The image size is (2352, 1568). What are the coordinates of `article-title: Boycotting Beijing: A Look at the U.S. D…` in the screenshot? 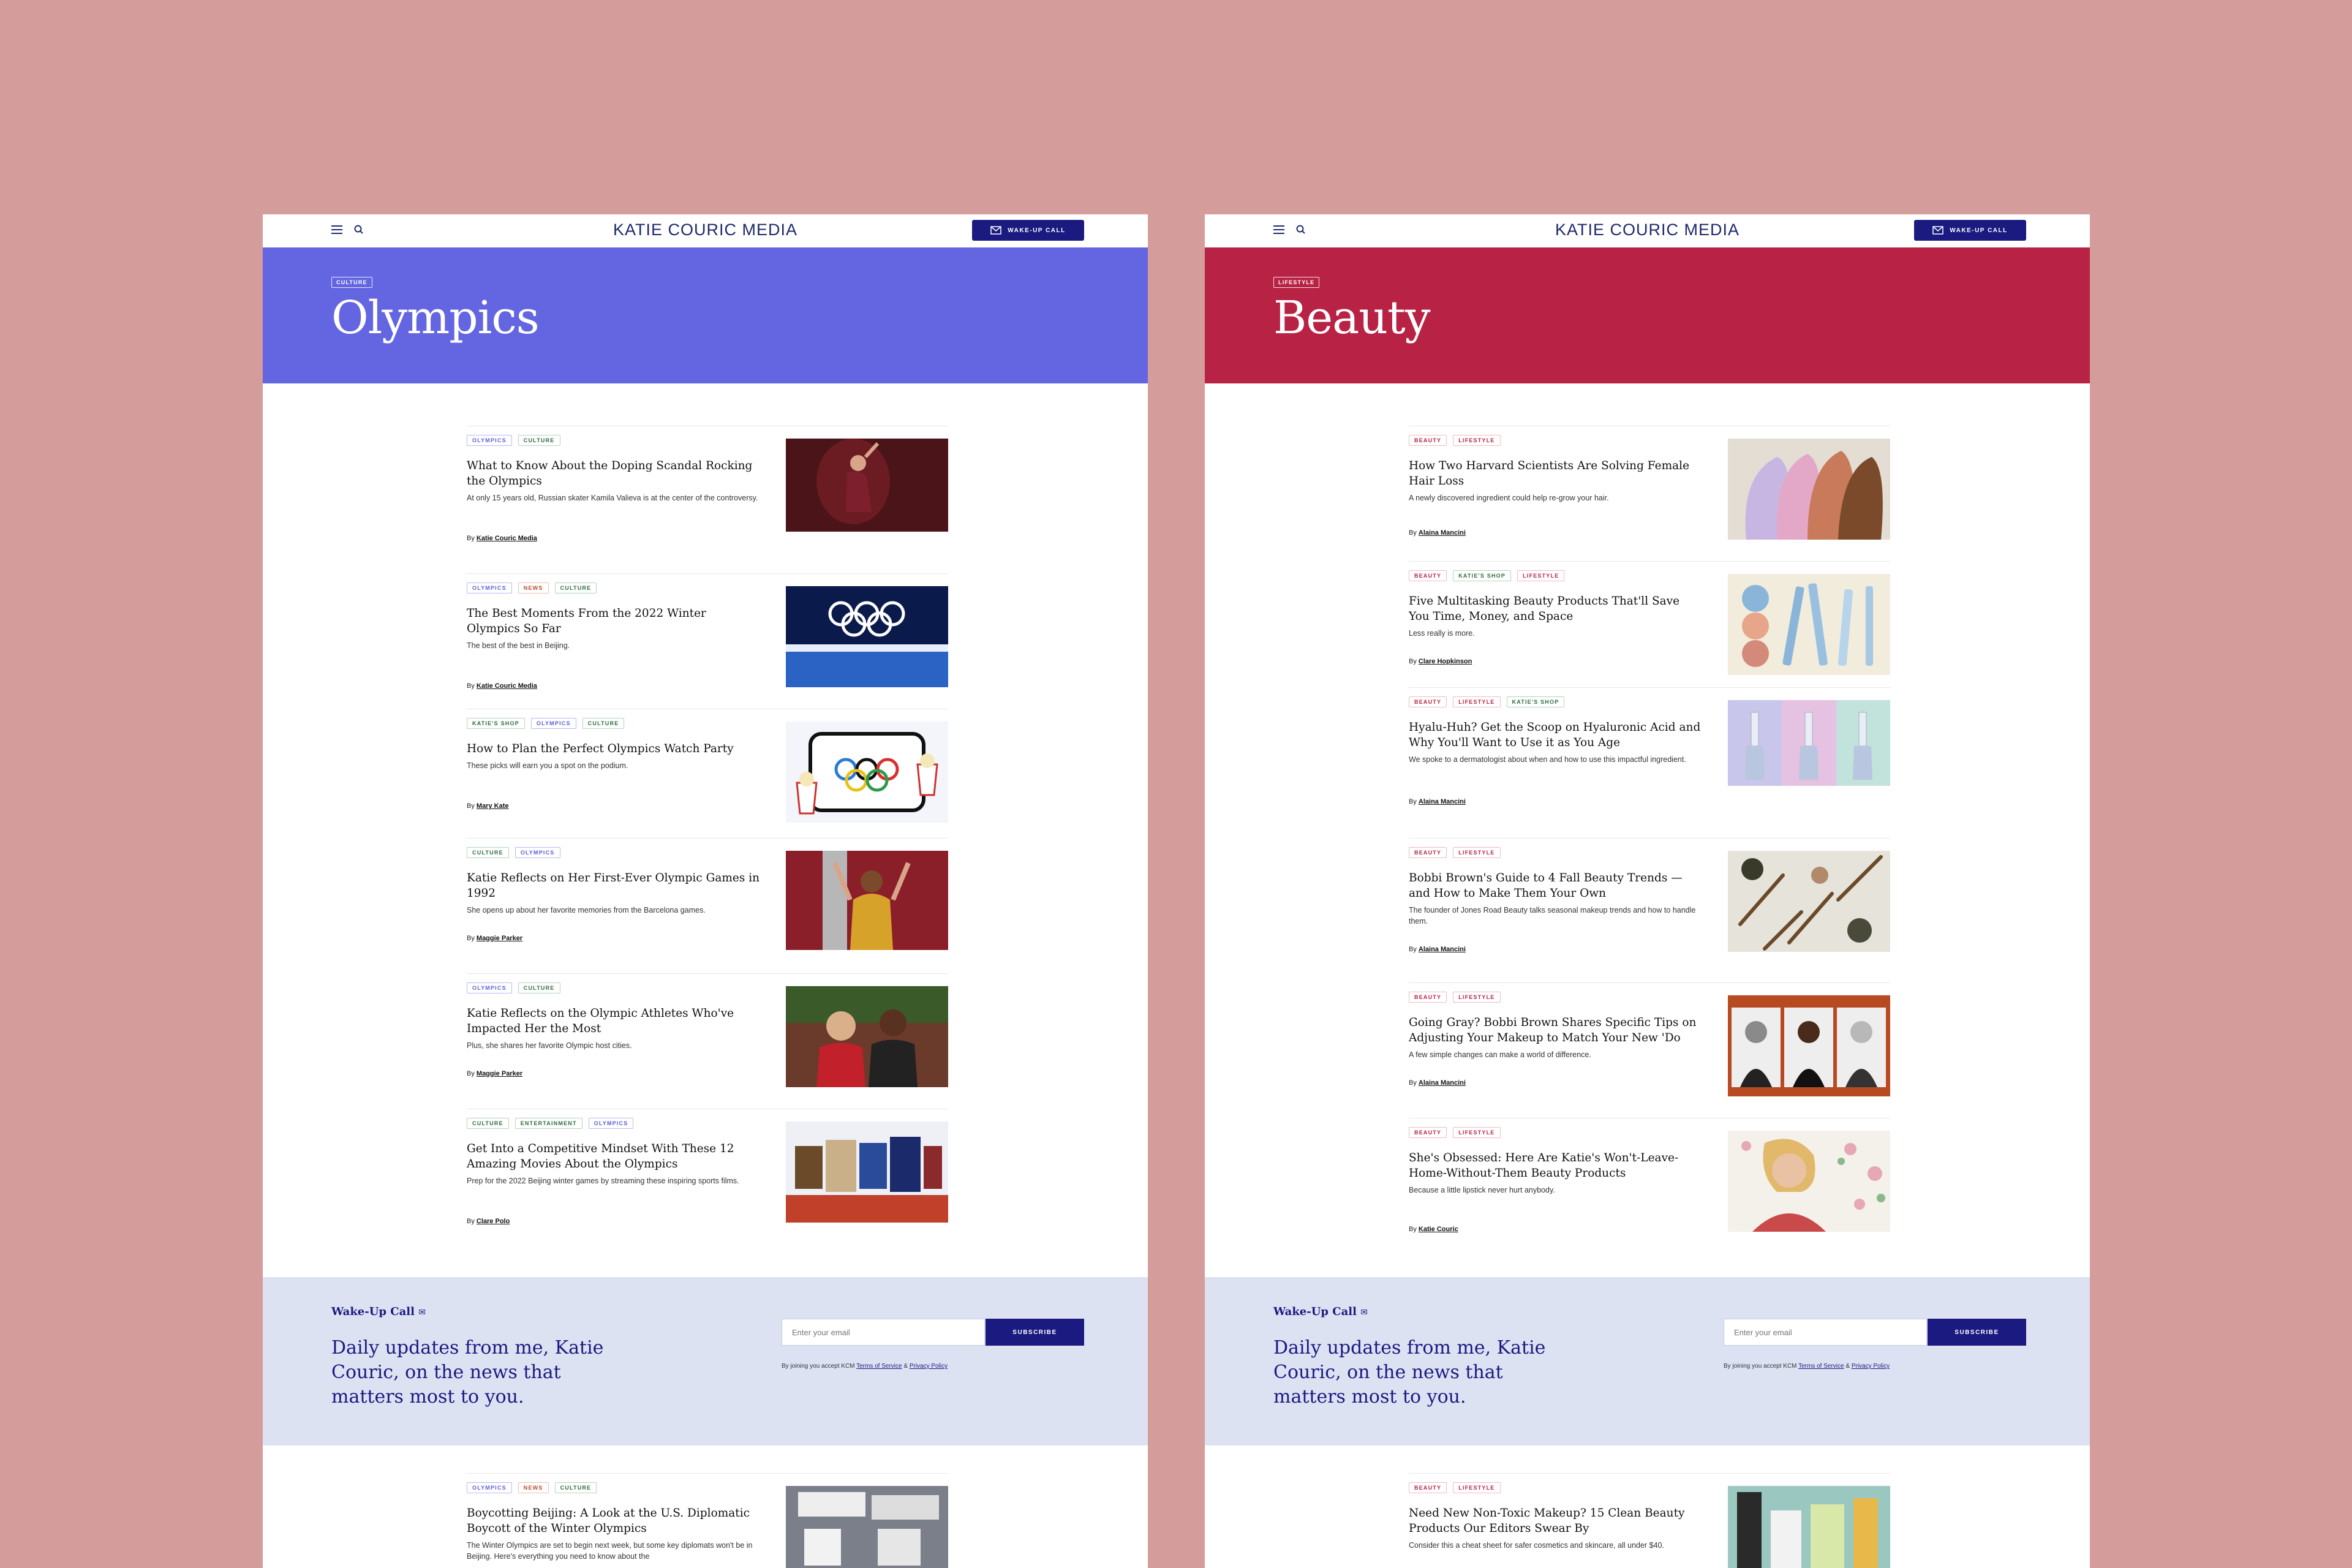 It's located at (614, 1521).